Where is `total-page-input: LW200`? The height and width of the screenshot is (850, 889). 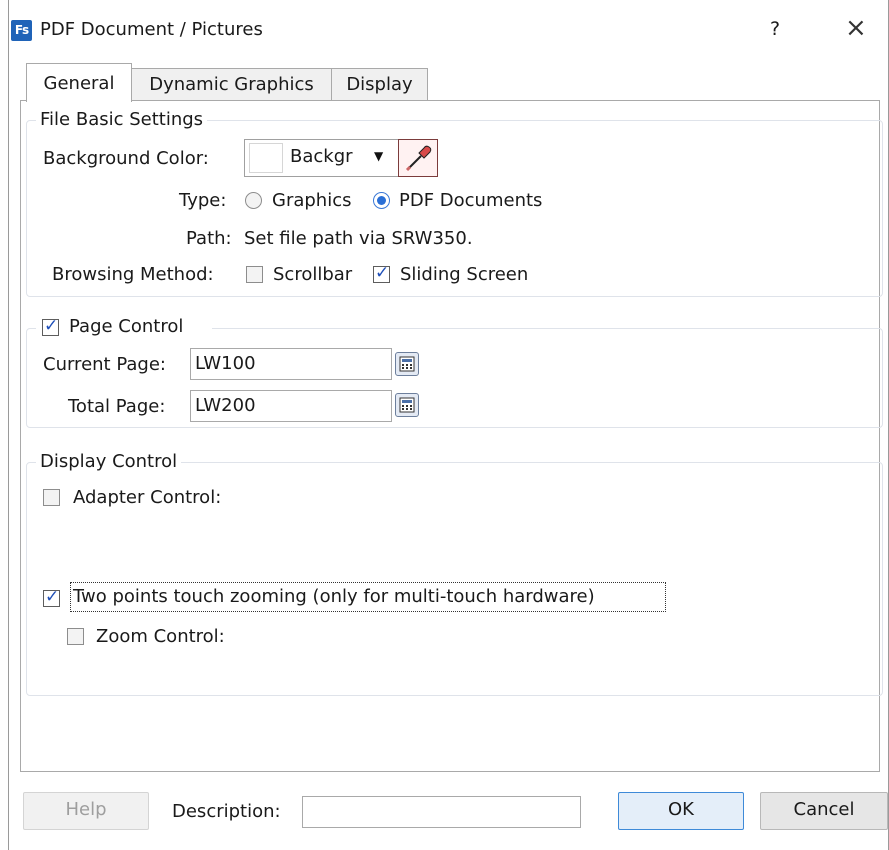
total-page-input: LW200 is located at coordinates (291, 406).